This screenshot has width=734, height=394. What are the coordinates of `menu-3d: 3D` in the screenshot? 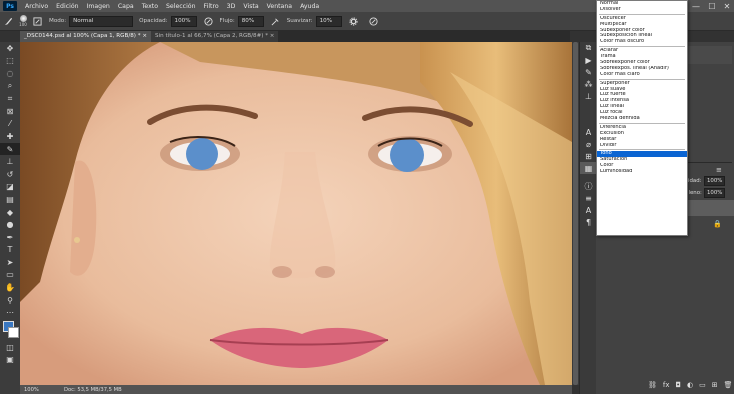 It's located at (231, 6).